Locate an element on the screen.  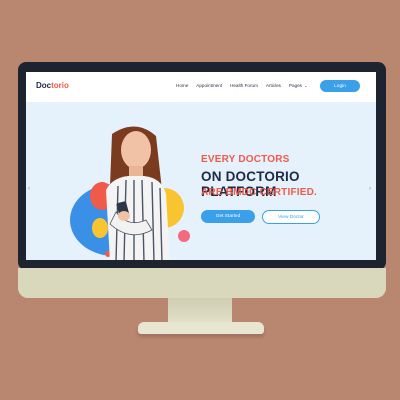
logo-text-main: Doc is located at coordinates (44, 85).